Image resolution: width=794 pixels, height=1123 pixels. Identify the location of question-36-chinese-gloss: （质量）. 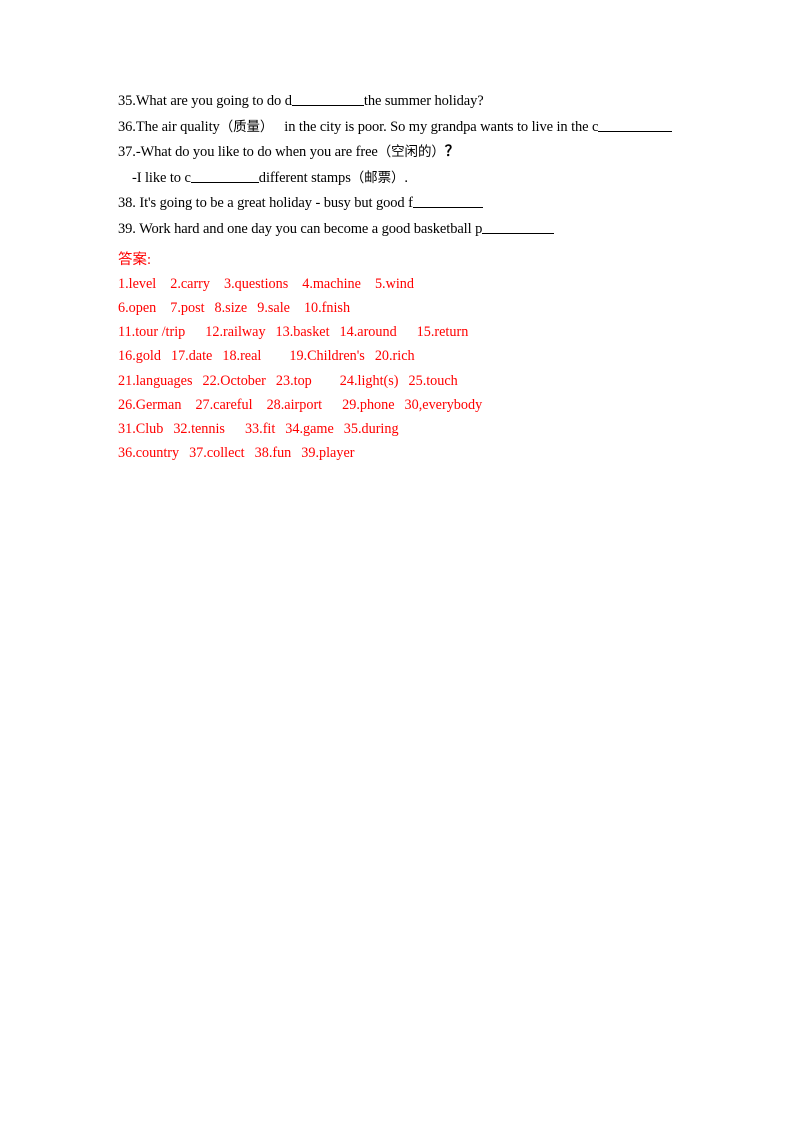
(246, 126).